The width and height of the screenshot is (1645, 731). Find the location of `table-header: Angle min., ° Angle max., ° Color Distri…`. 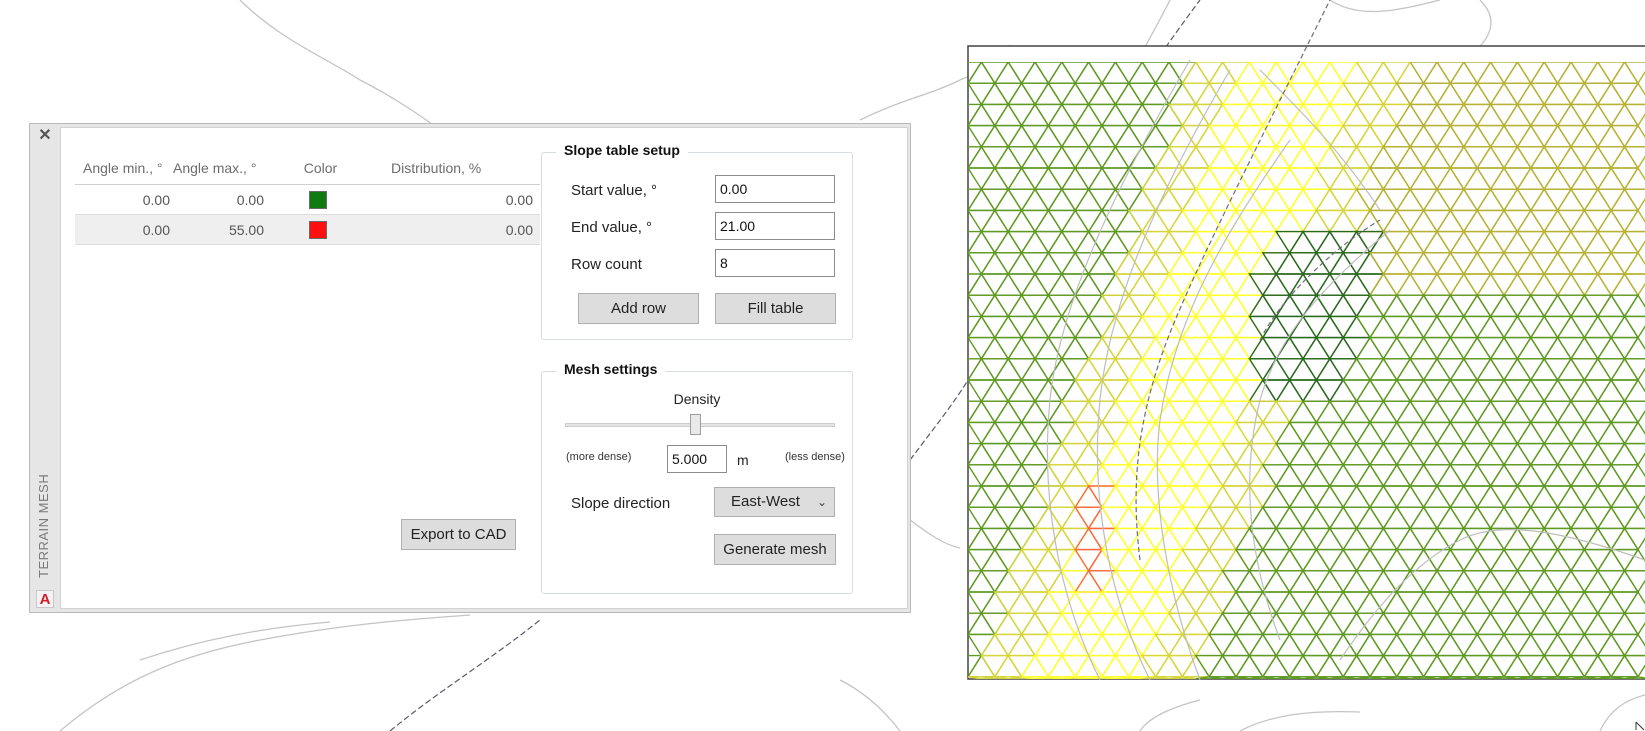

table-header: Angle min., ° Angle max., ° Color Distri… is located at coordinates (307, 168).